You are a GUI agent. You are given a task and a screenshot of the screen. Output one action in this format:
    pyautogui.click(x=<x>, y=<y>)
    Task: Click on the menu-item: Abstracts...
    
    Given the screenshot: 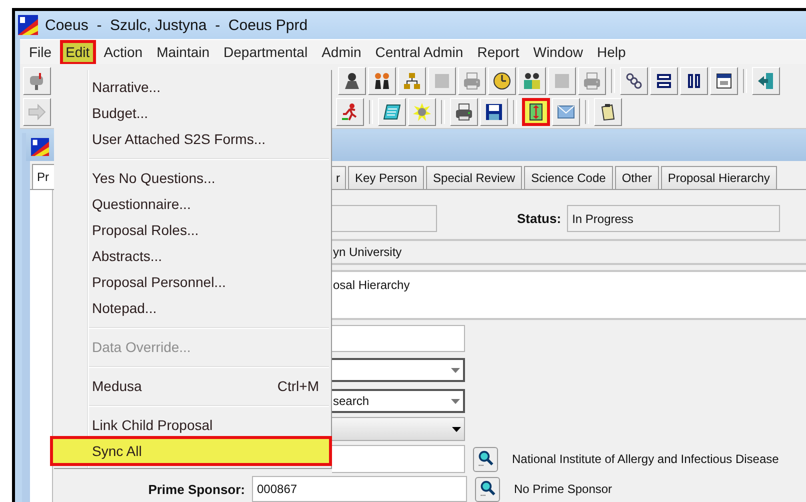 What is the action you would take?
    pyautogui.click(x=192, y=256)
    